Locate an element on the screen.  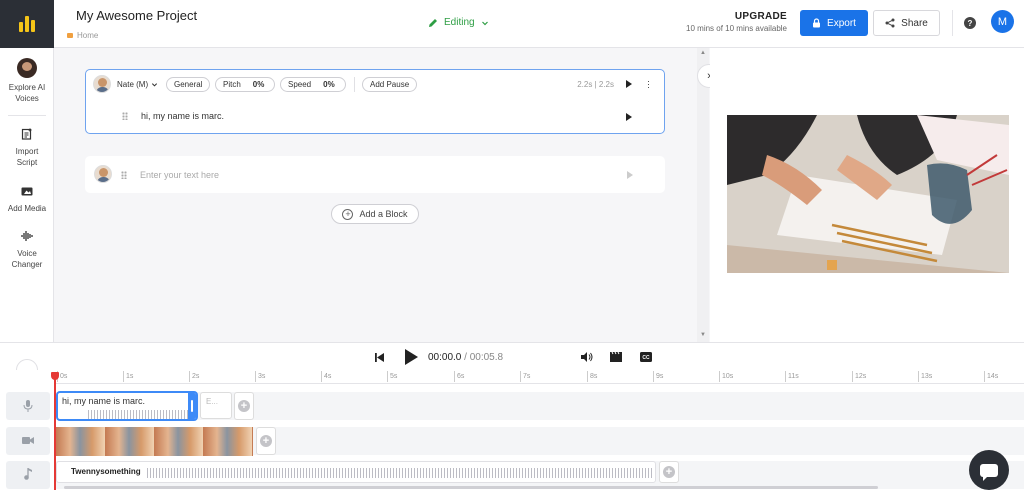
style-label: General is located at coordinates (188, 84).